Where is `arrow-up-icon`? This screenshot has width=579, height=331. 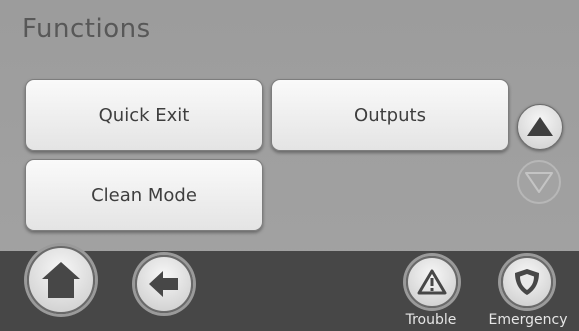 arrow-up-icon is located at coordinates (540, 126).